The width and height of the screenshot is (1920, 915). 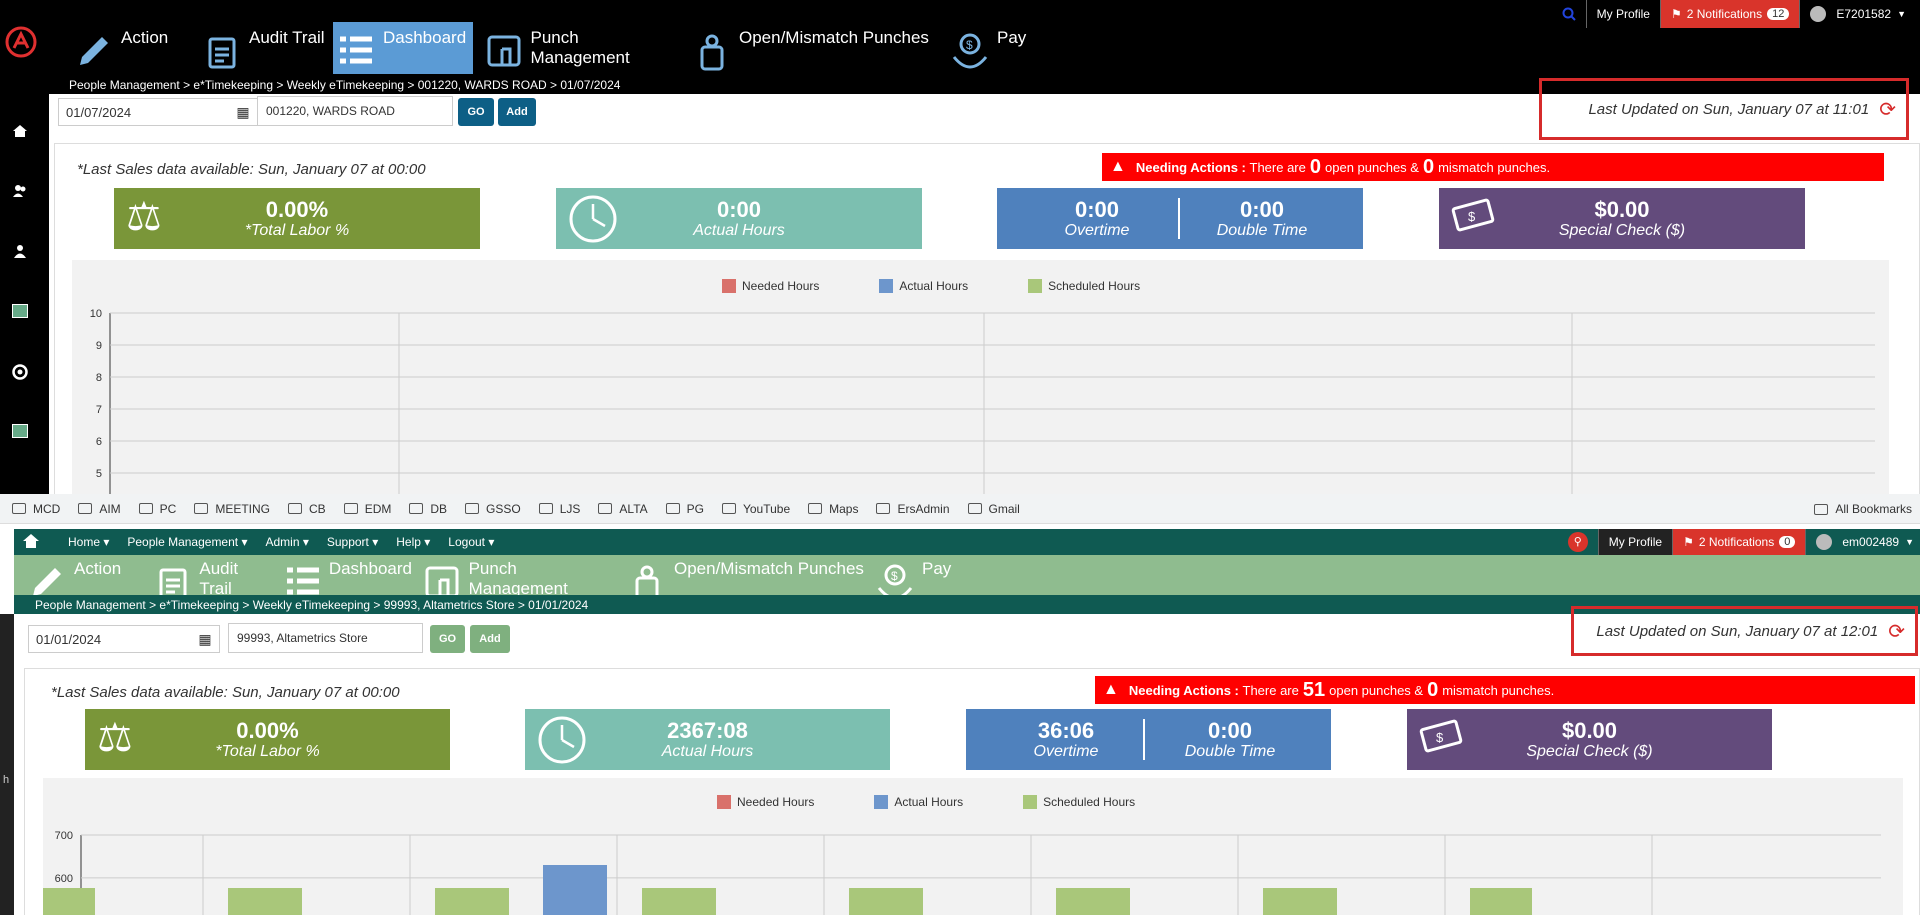 What do you see at coordinates (1729, 14) in the screenshot?
I see `notifications-button: ⚑ 2 Notifications 12` at bounding box center [1729, 14].